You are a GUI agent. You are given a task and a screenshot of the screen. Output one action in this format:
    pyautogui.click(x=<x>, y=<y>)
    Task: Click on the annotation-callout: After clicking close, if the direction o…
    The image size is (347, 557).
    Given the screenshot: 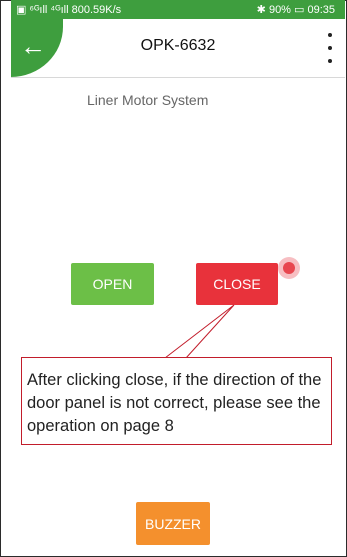 What is the action you would take?
    pyautogui.click(x=176, y=401)
    